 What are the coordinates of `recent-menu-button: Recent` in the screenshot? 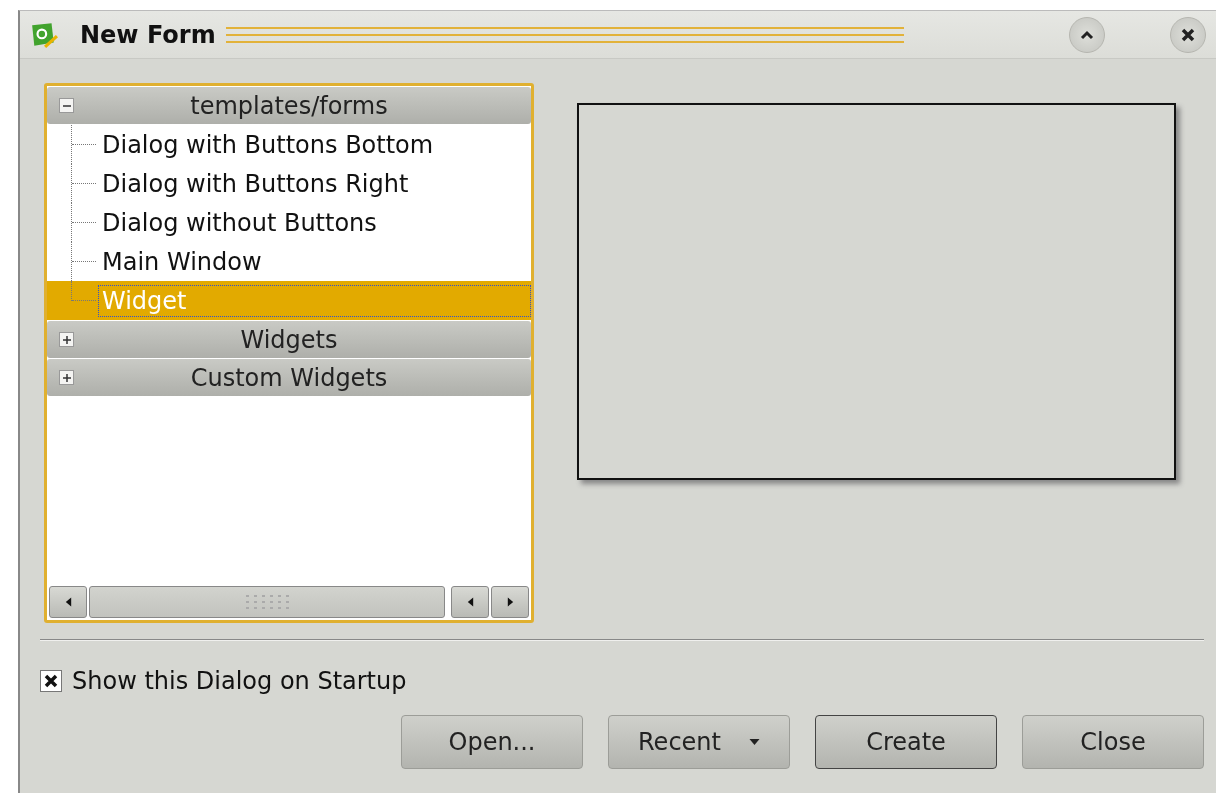 It's located at (699, 742).